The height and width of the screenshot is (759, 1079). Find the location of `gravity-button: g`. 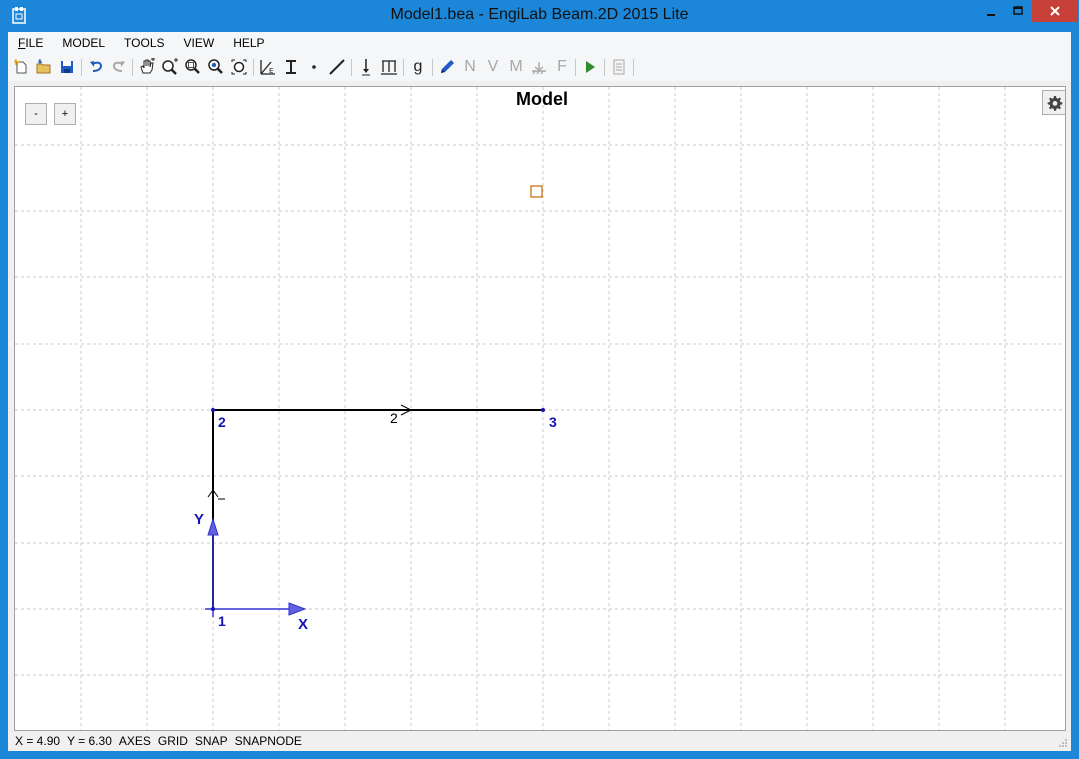

gravity-button: g is located at coordinates (418, 67).